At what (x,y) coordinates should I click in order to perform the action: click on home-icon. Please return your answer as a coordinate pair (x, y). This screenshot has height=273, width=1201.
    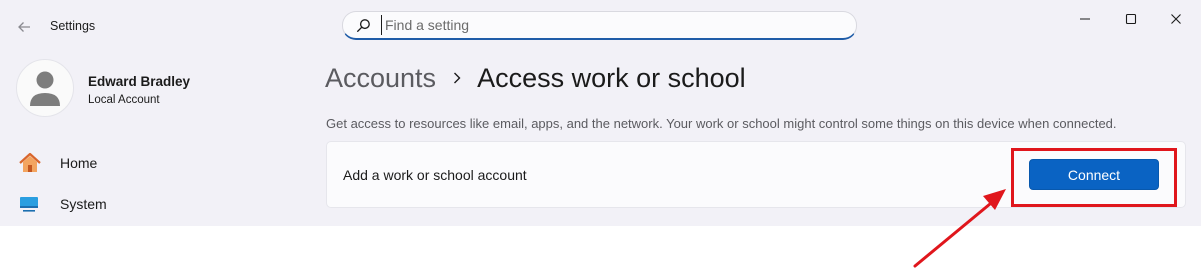
    Looking at the image, I should click on (32, 163).